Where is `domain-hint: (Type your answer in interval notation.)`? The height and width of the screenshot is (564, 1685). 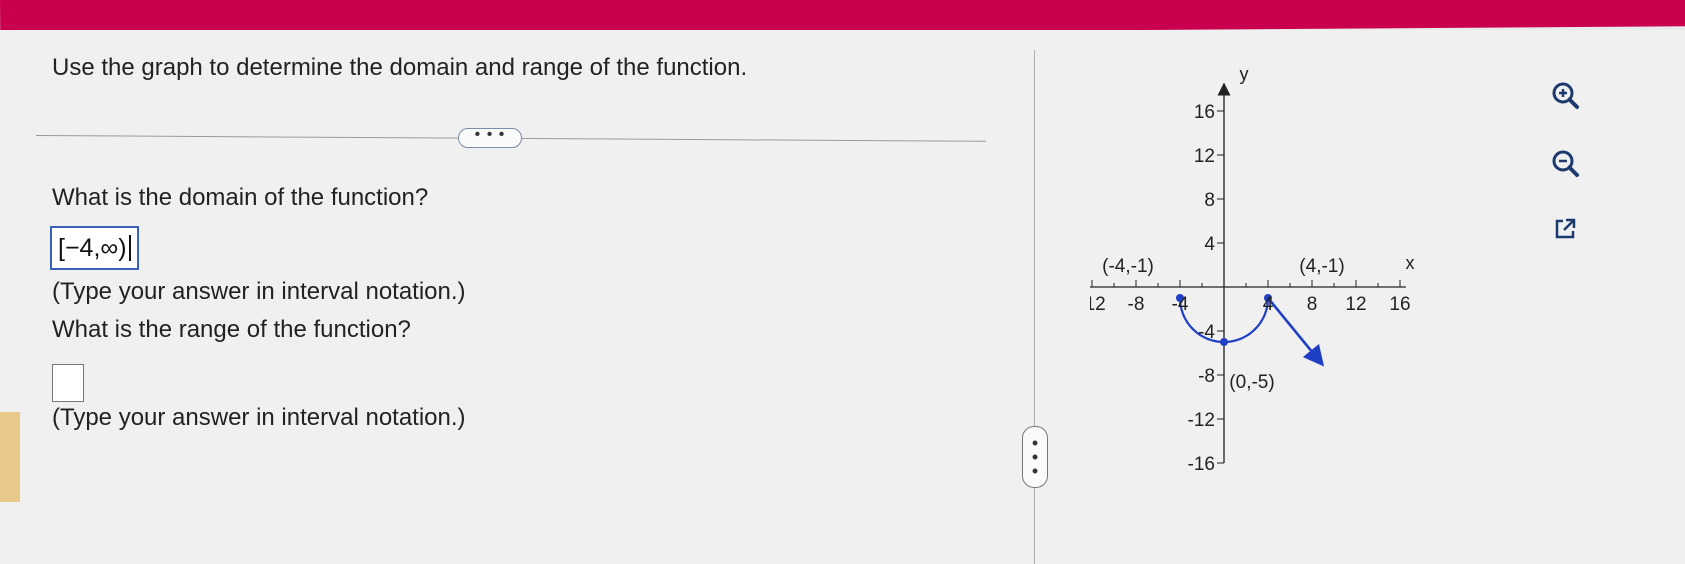
domain-hint: (Type your answer in interval notation.) is located at coordinates (259, 291).